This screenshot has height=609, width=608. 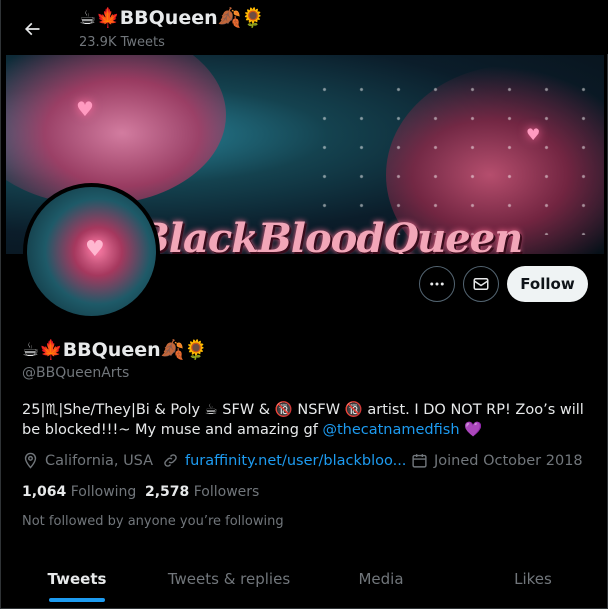 I want to click on tab-label: Tweets & replies, so click(x=229, y=579).